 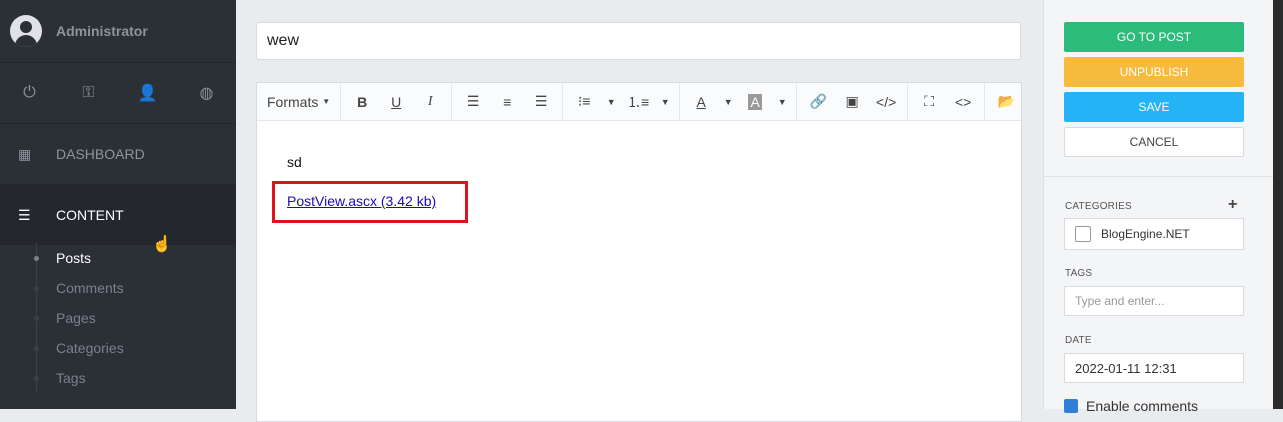 What do you see at coordinates (90, 215) in the screenshot?
I see `nav-content-label: CONTENT` at bounding box center [90, 215].